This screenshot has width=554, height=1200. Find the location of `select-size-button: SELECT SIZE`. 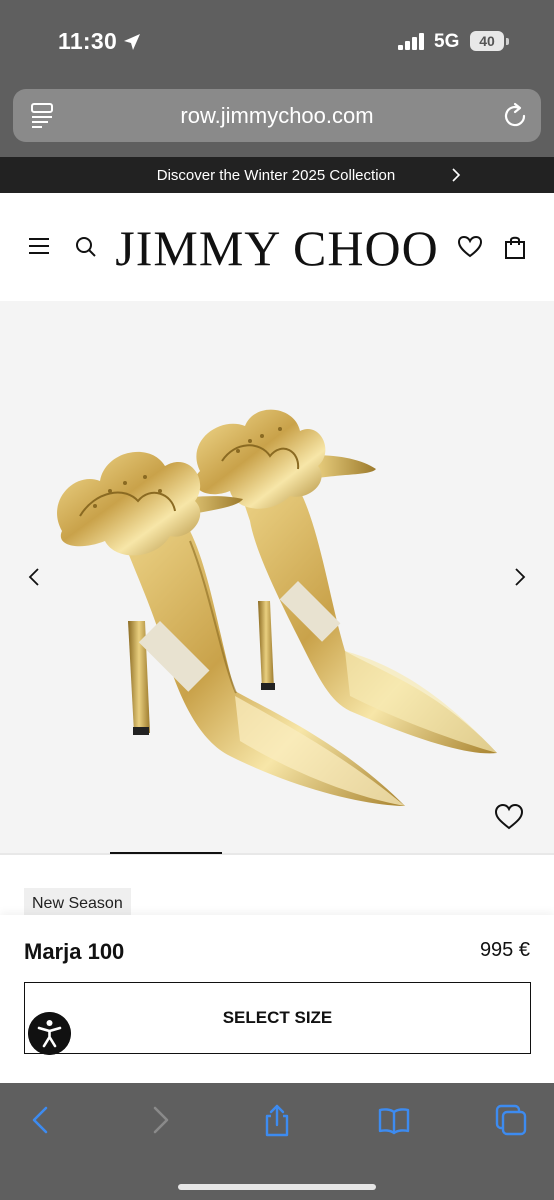

select-size-button: SELECT SIZE is located at coordinates (277, 1018).